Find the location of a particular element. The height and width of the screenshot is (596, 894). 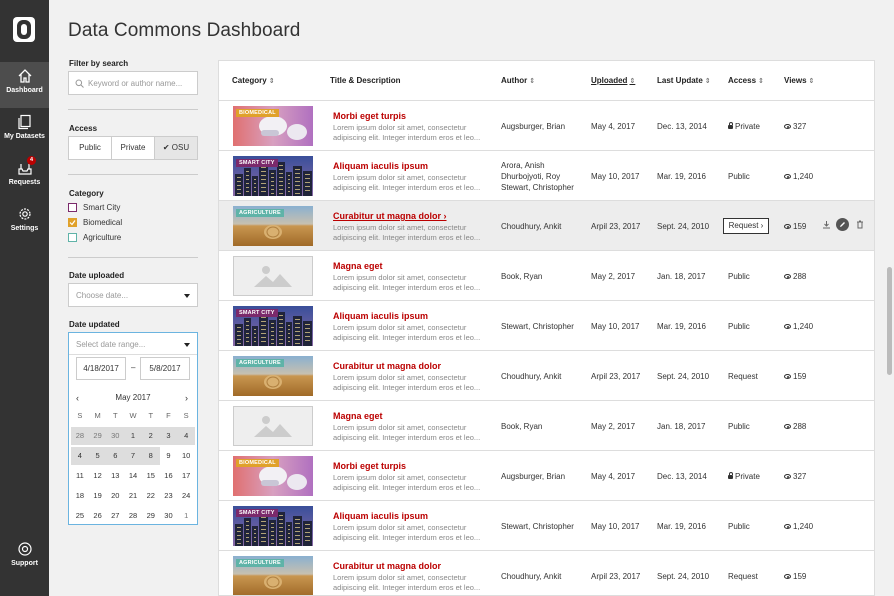

calendar-day: 9 is located at coordinates (169, 456).